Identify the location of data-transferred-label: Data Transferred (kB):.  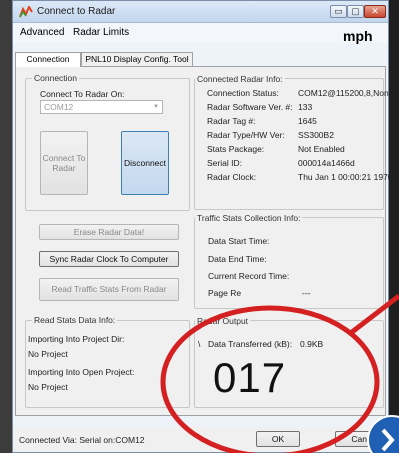
(250, 344).